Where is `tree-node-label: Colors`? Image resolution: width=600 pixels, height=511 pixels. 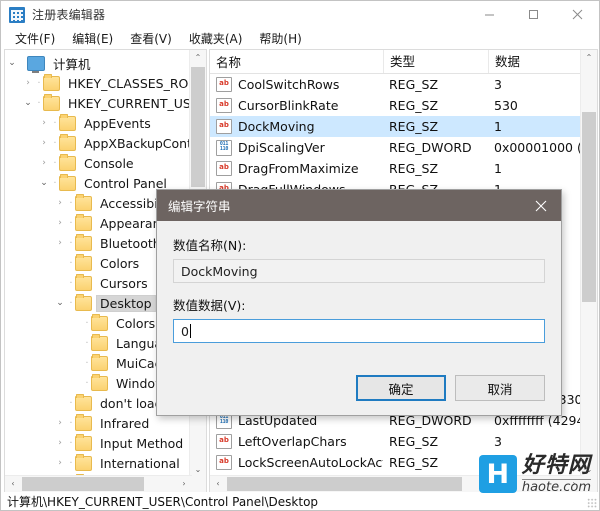
tree-node-label: Colors is located at coordinates (120, 263).